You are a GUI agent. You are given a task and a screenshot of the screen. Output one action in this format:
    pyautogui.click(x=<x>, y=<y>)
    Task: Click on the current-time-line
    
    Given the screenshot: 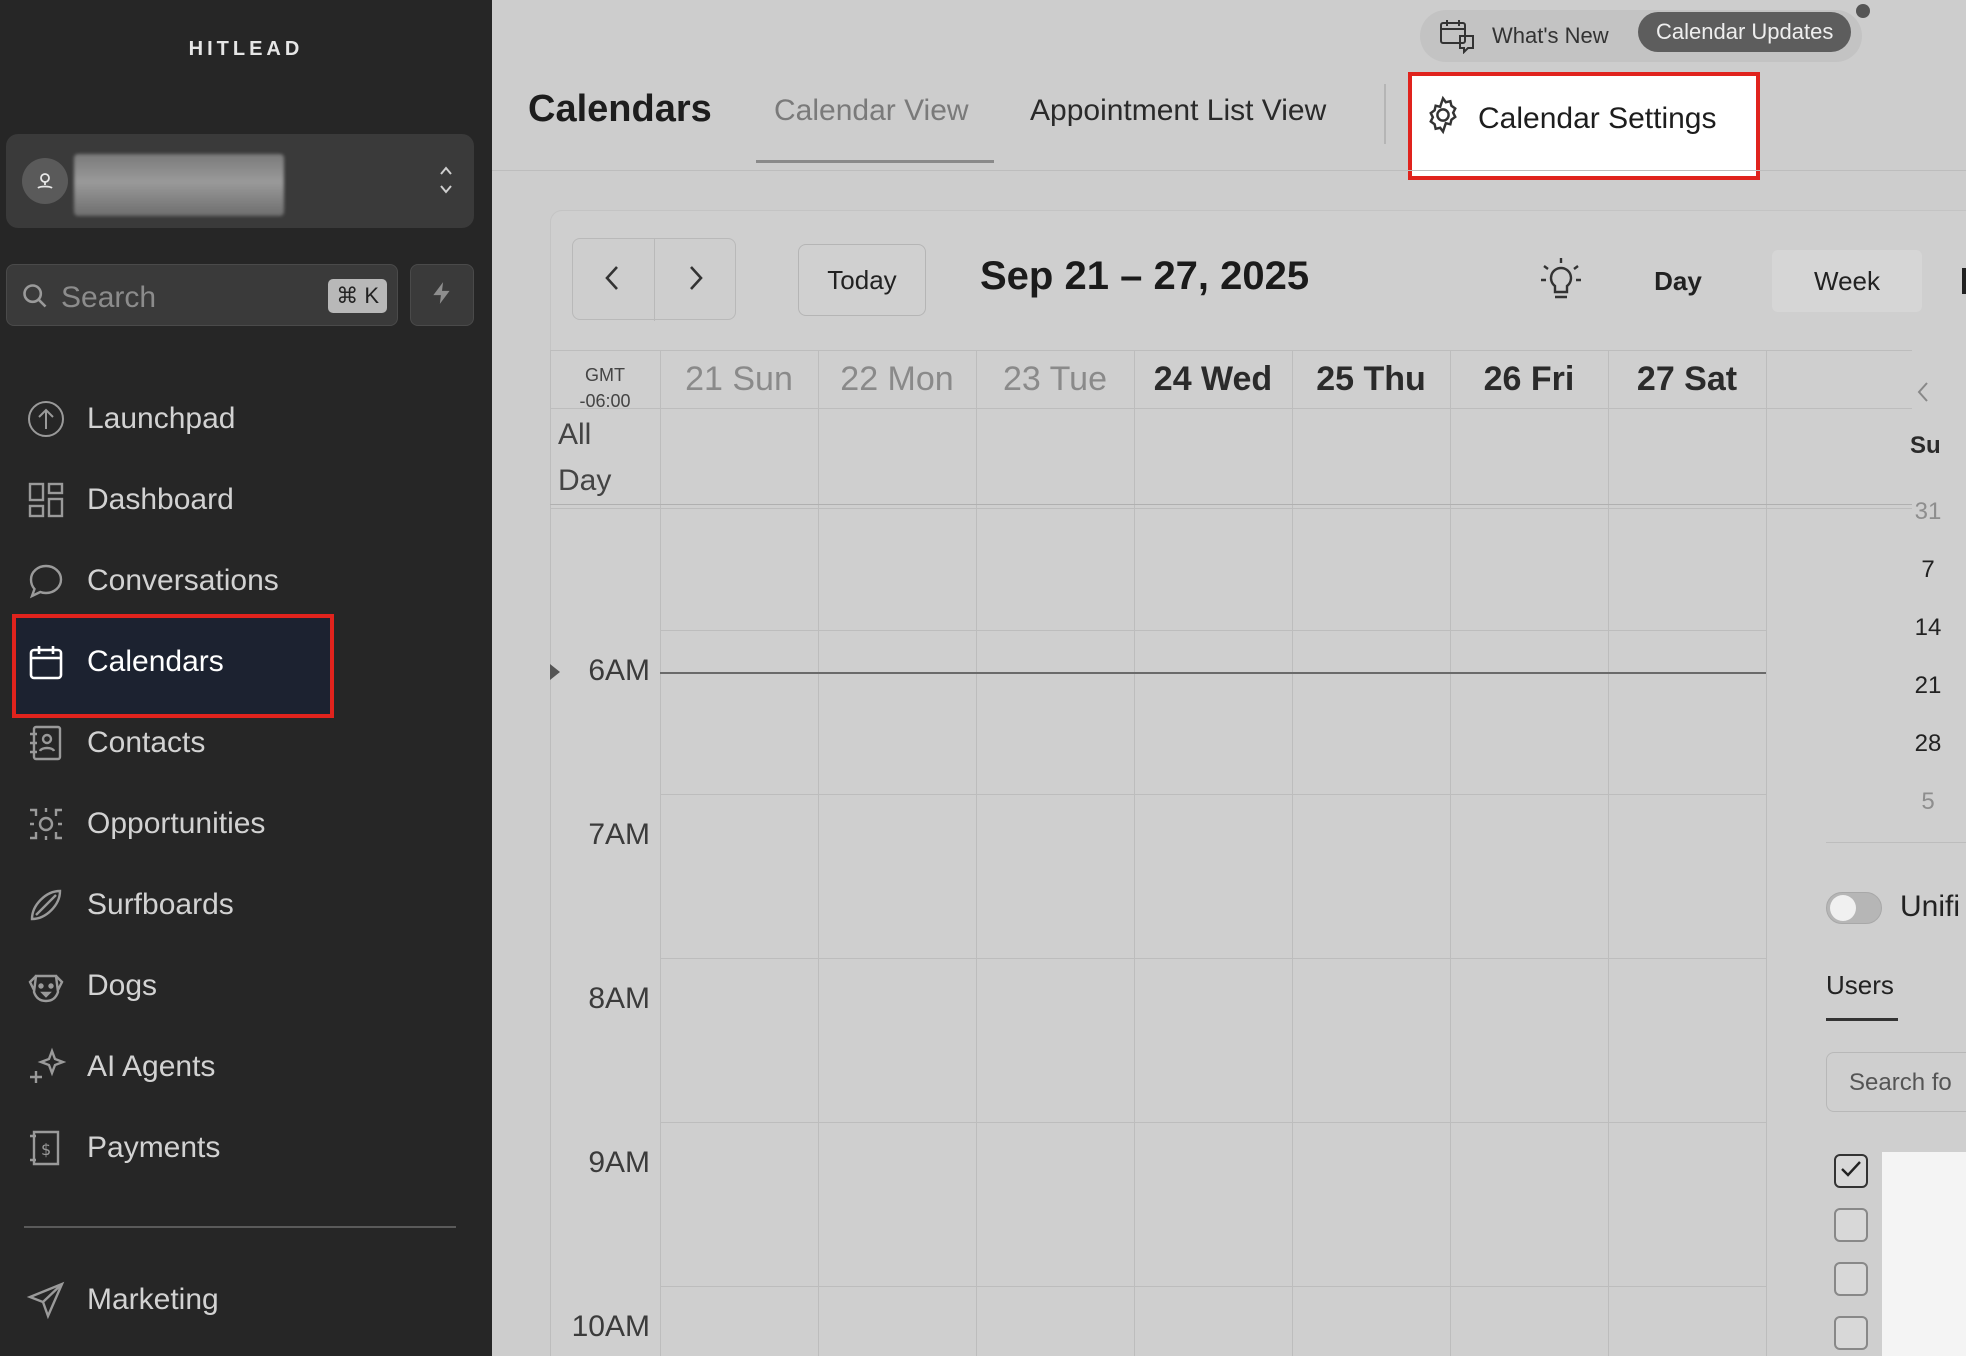 What is the action you would take?
    pyautogui.click(x=1213, y=673)
    